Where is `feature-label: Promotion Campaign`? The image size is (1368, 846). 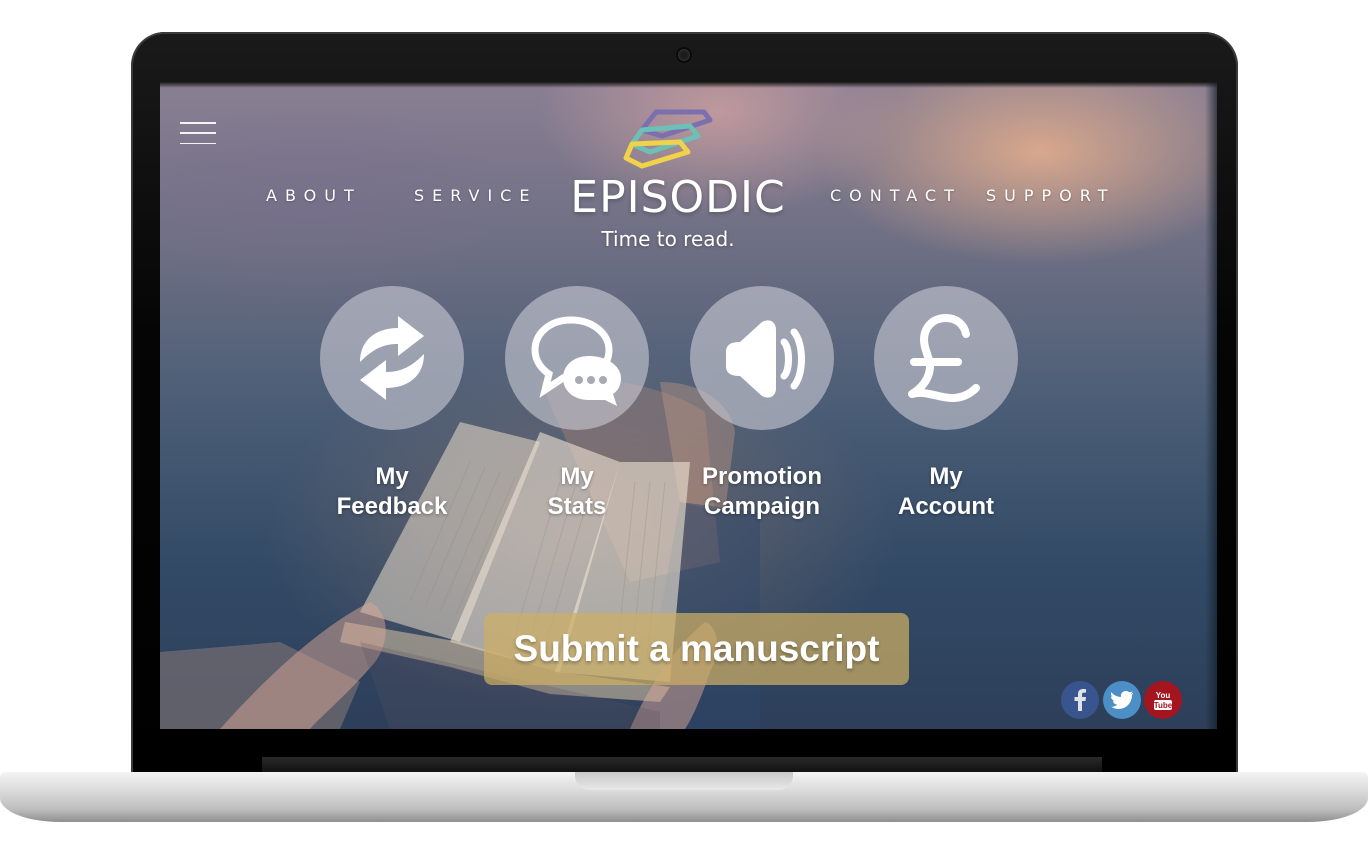
feature-label: Promotion Campaign is located at coordinates (762, 492).